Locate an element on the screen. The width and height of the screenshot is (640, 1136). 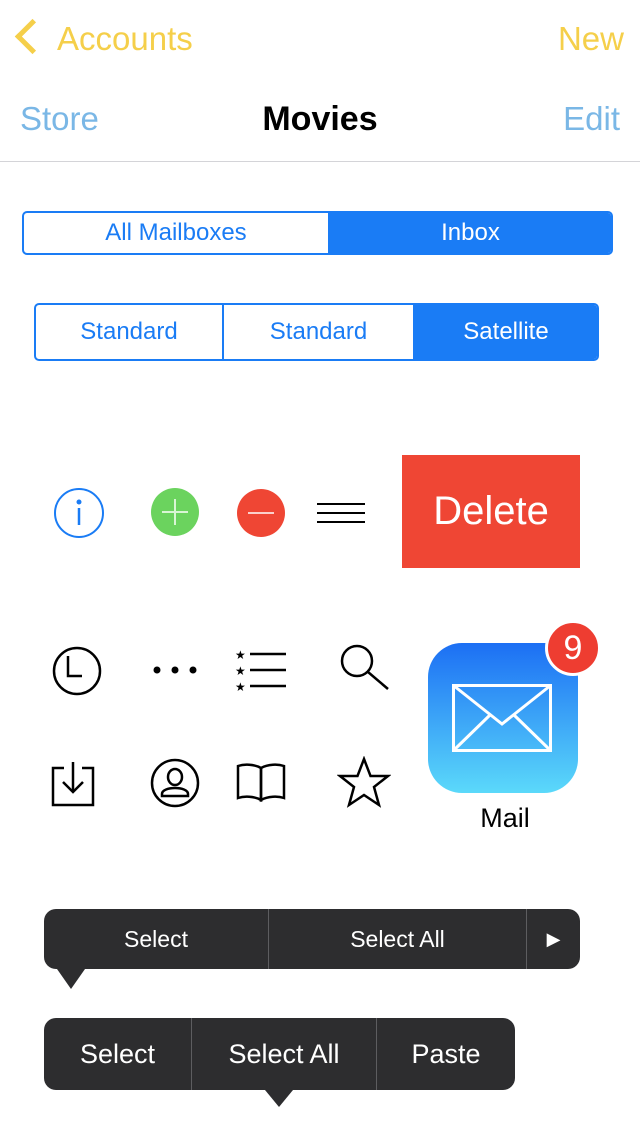
list-icon: ★ ★ ★ is located at coordinates (261, 671).